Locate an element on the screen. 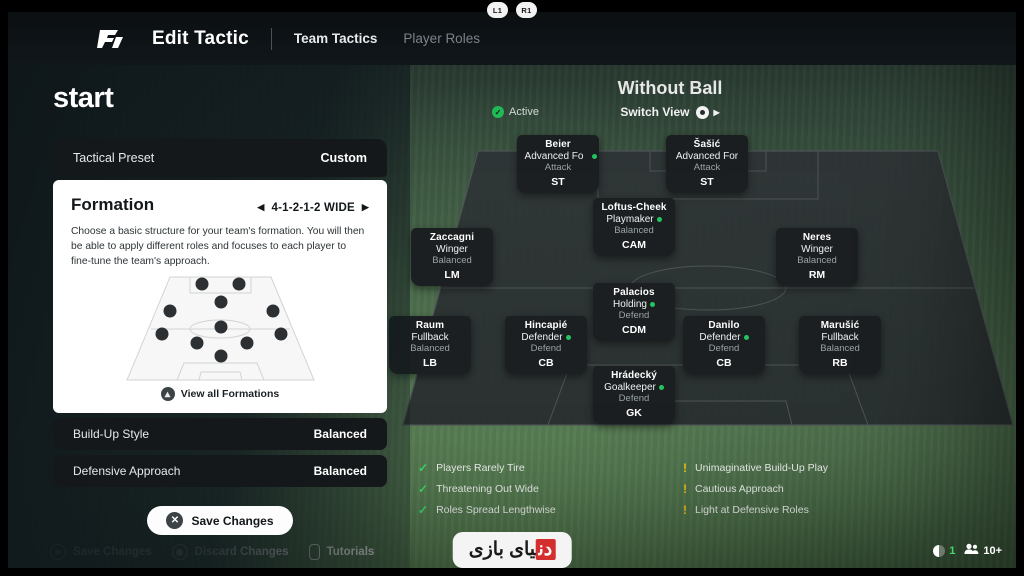 The height and width of the screenshot is (576, 1024). watermark-rest: یای بازی is located at coordinates (502, 549).